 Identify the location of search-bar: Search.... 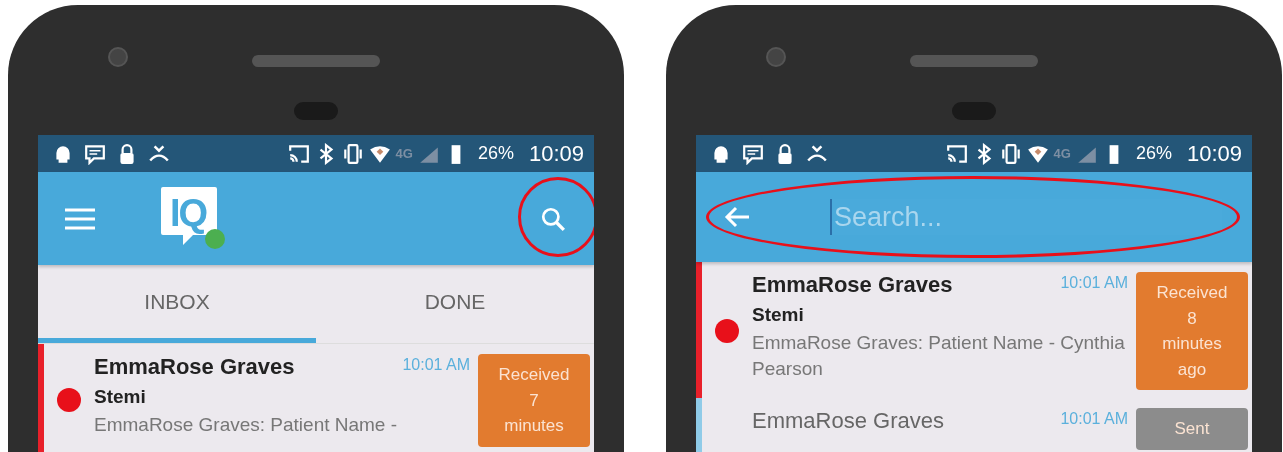
(974, 217).